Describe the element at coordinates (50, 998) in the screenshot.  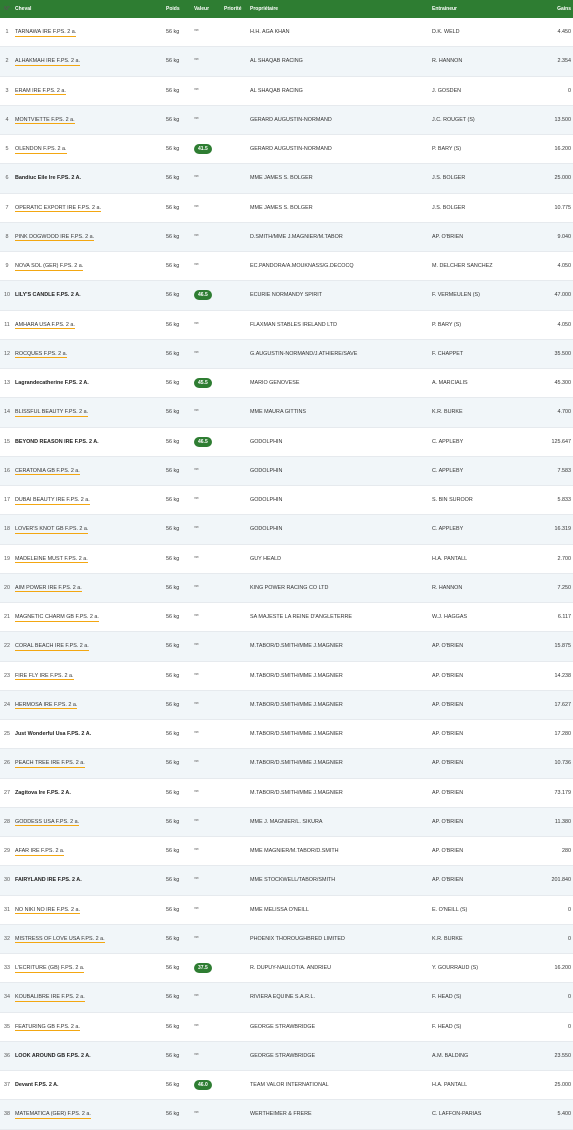
I see `horse-name: KOUBALIBRE IRE F.PS. 2 a.` at that location.